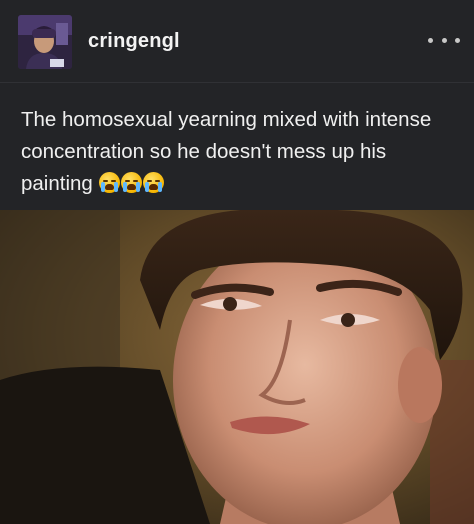  I want to click on crying-emojis, so click(131, 183).